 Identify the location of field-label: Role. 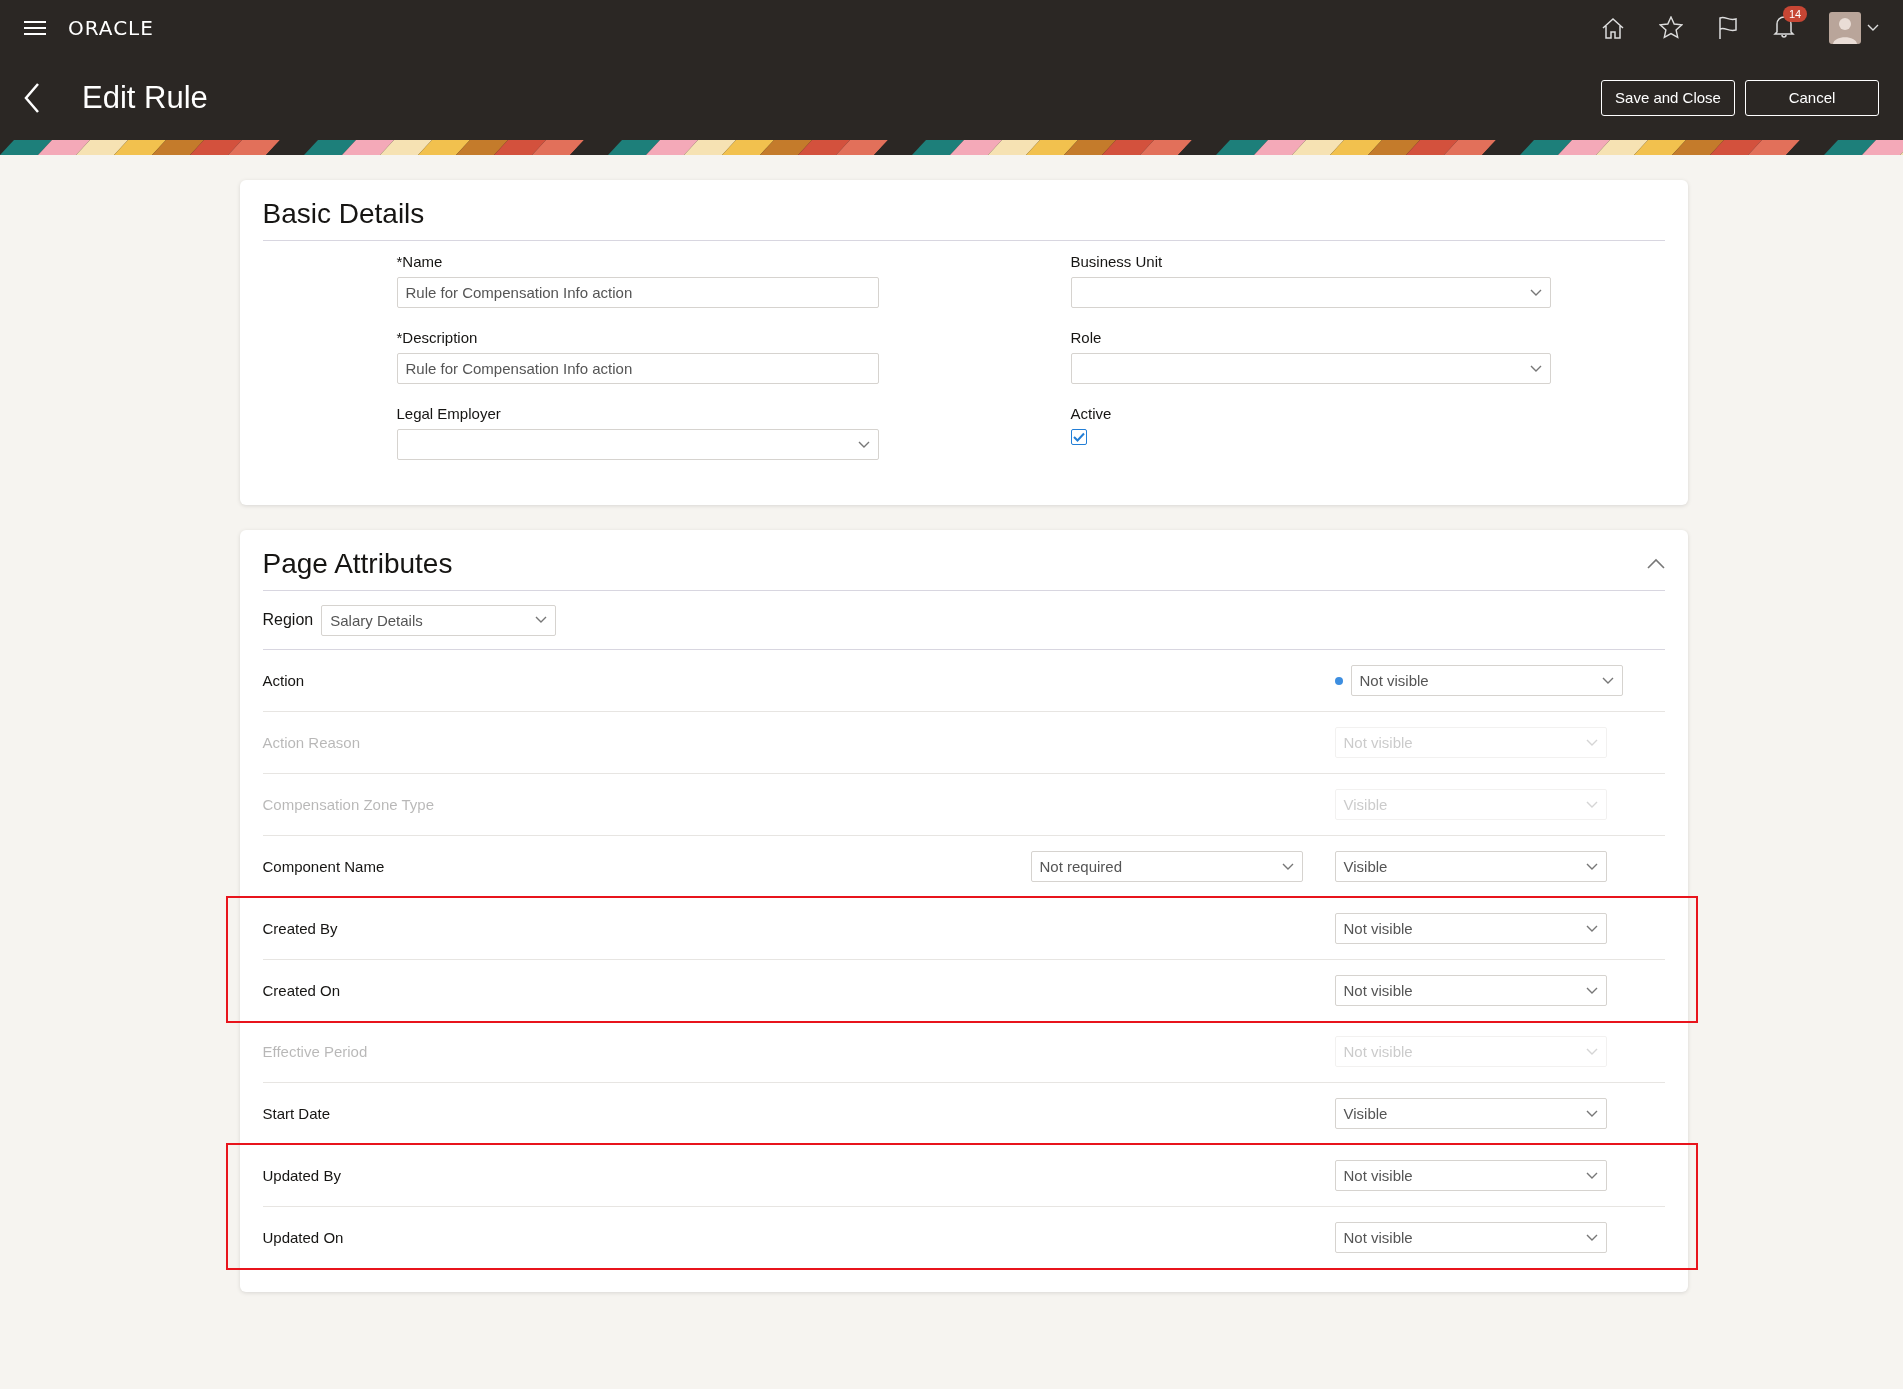
(1086, 337).